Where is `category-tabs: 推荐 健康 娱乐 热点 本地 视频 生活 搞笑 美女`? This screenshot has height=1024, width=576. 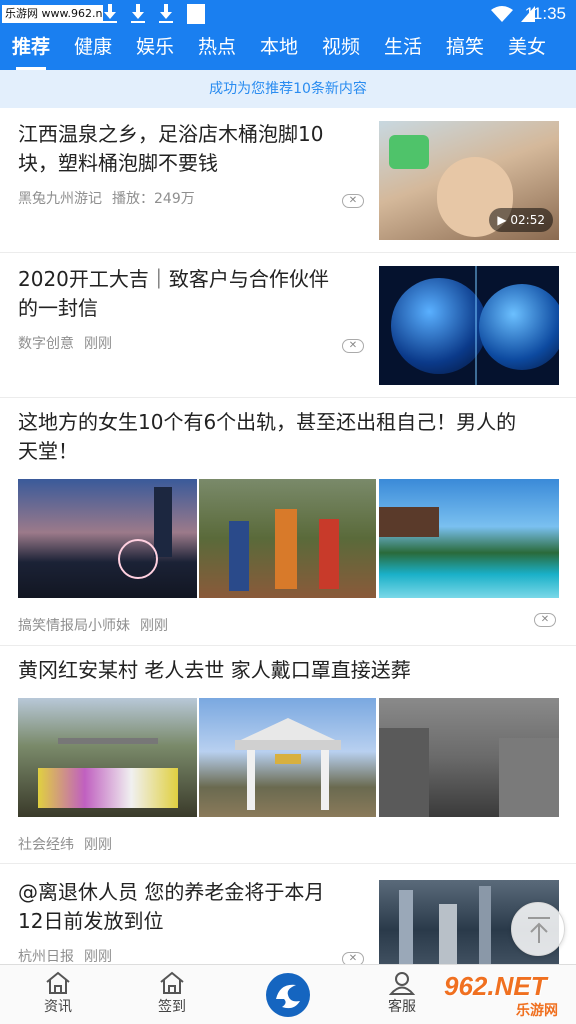
category-tabs: 推荐 健康 娱乐 热点 本地 视频 生活 搞笑 美女 is located at coordinates (288, 49).